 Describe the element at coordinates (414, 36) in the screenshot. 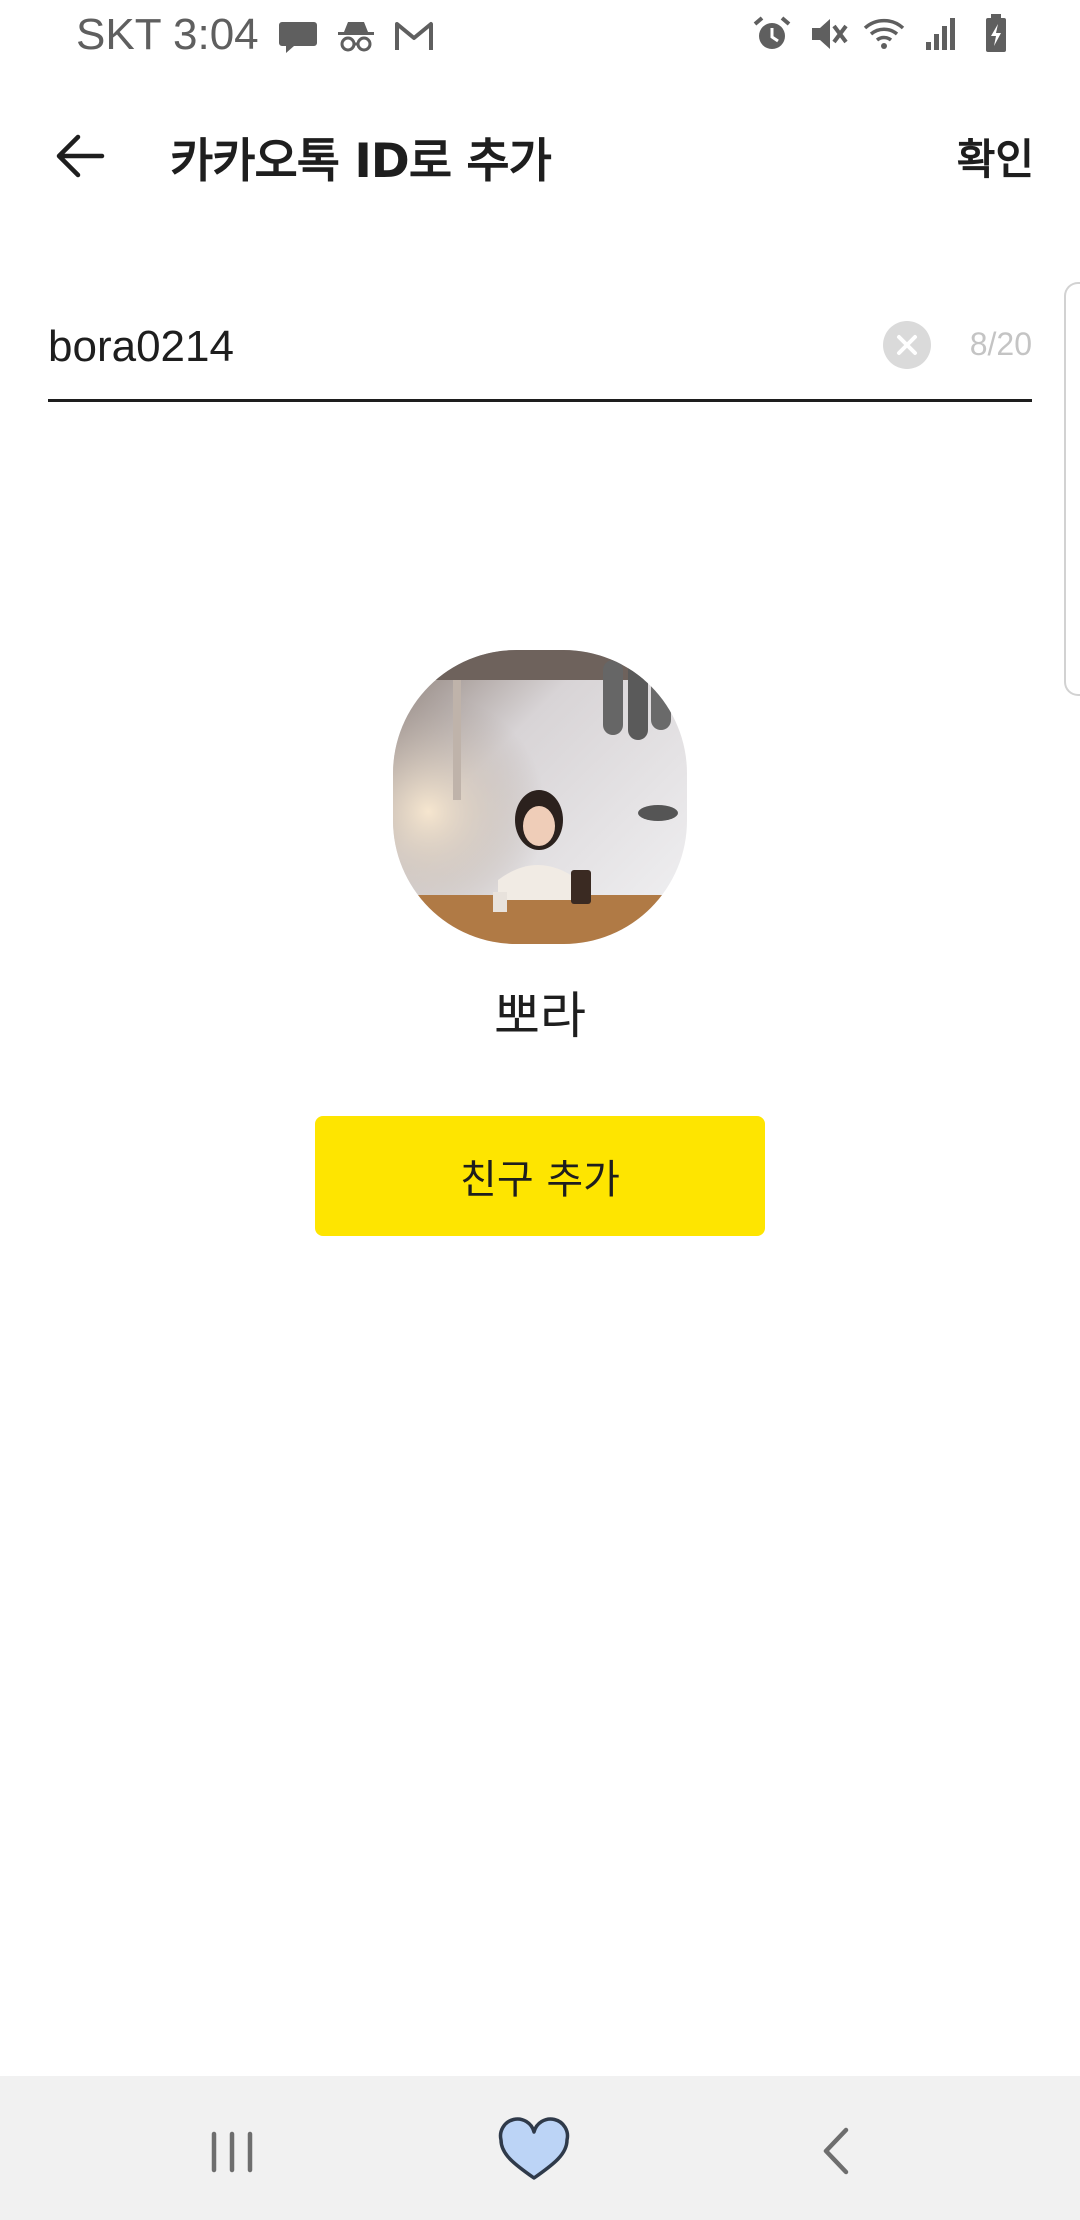

I see `gmail-icon` at that location.